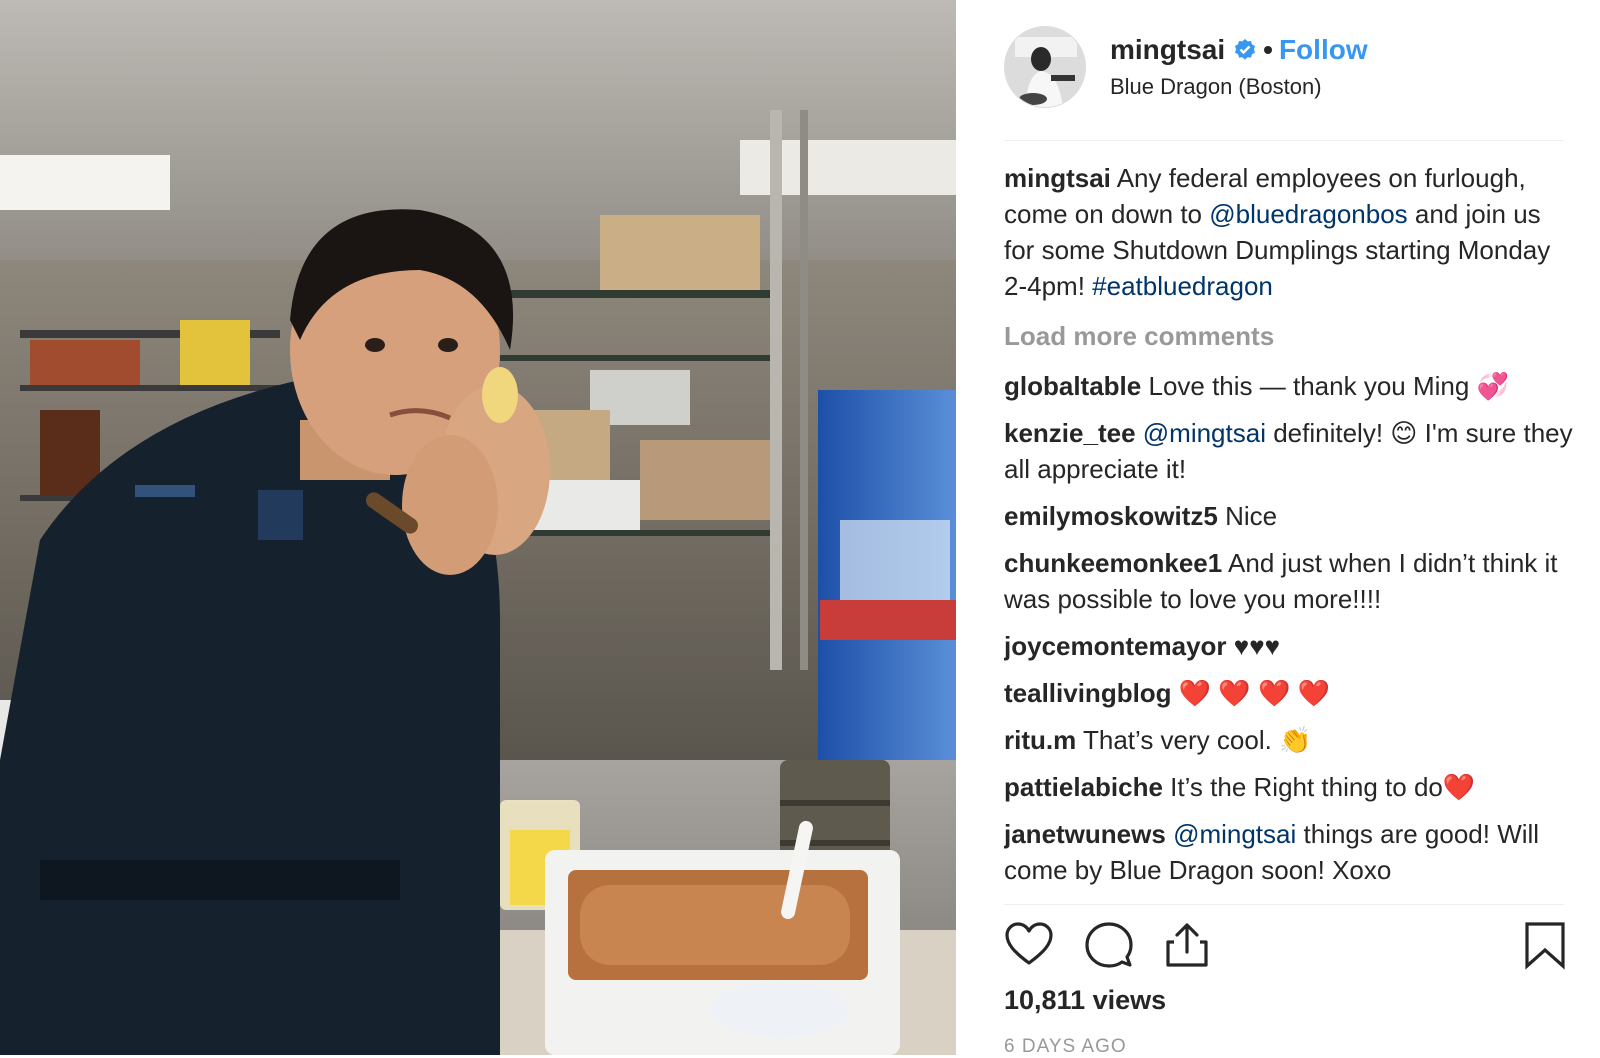  I want to click on actions-divider, so click(1284, 904).